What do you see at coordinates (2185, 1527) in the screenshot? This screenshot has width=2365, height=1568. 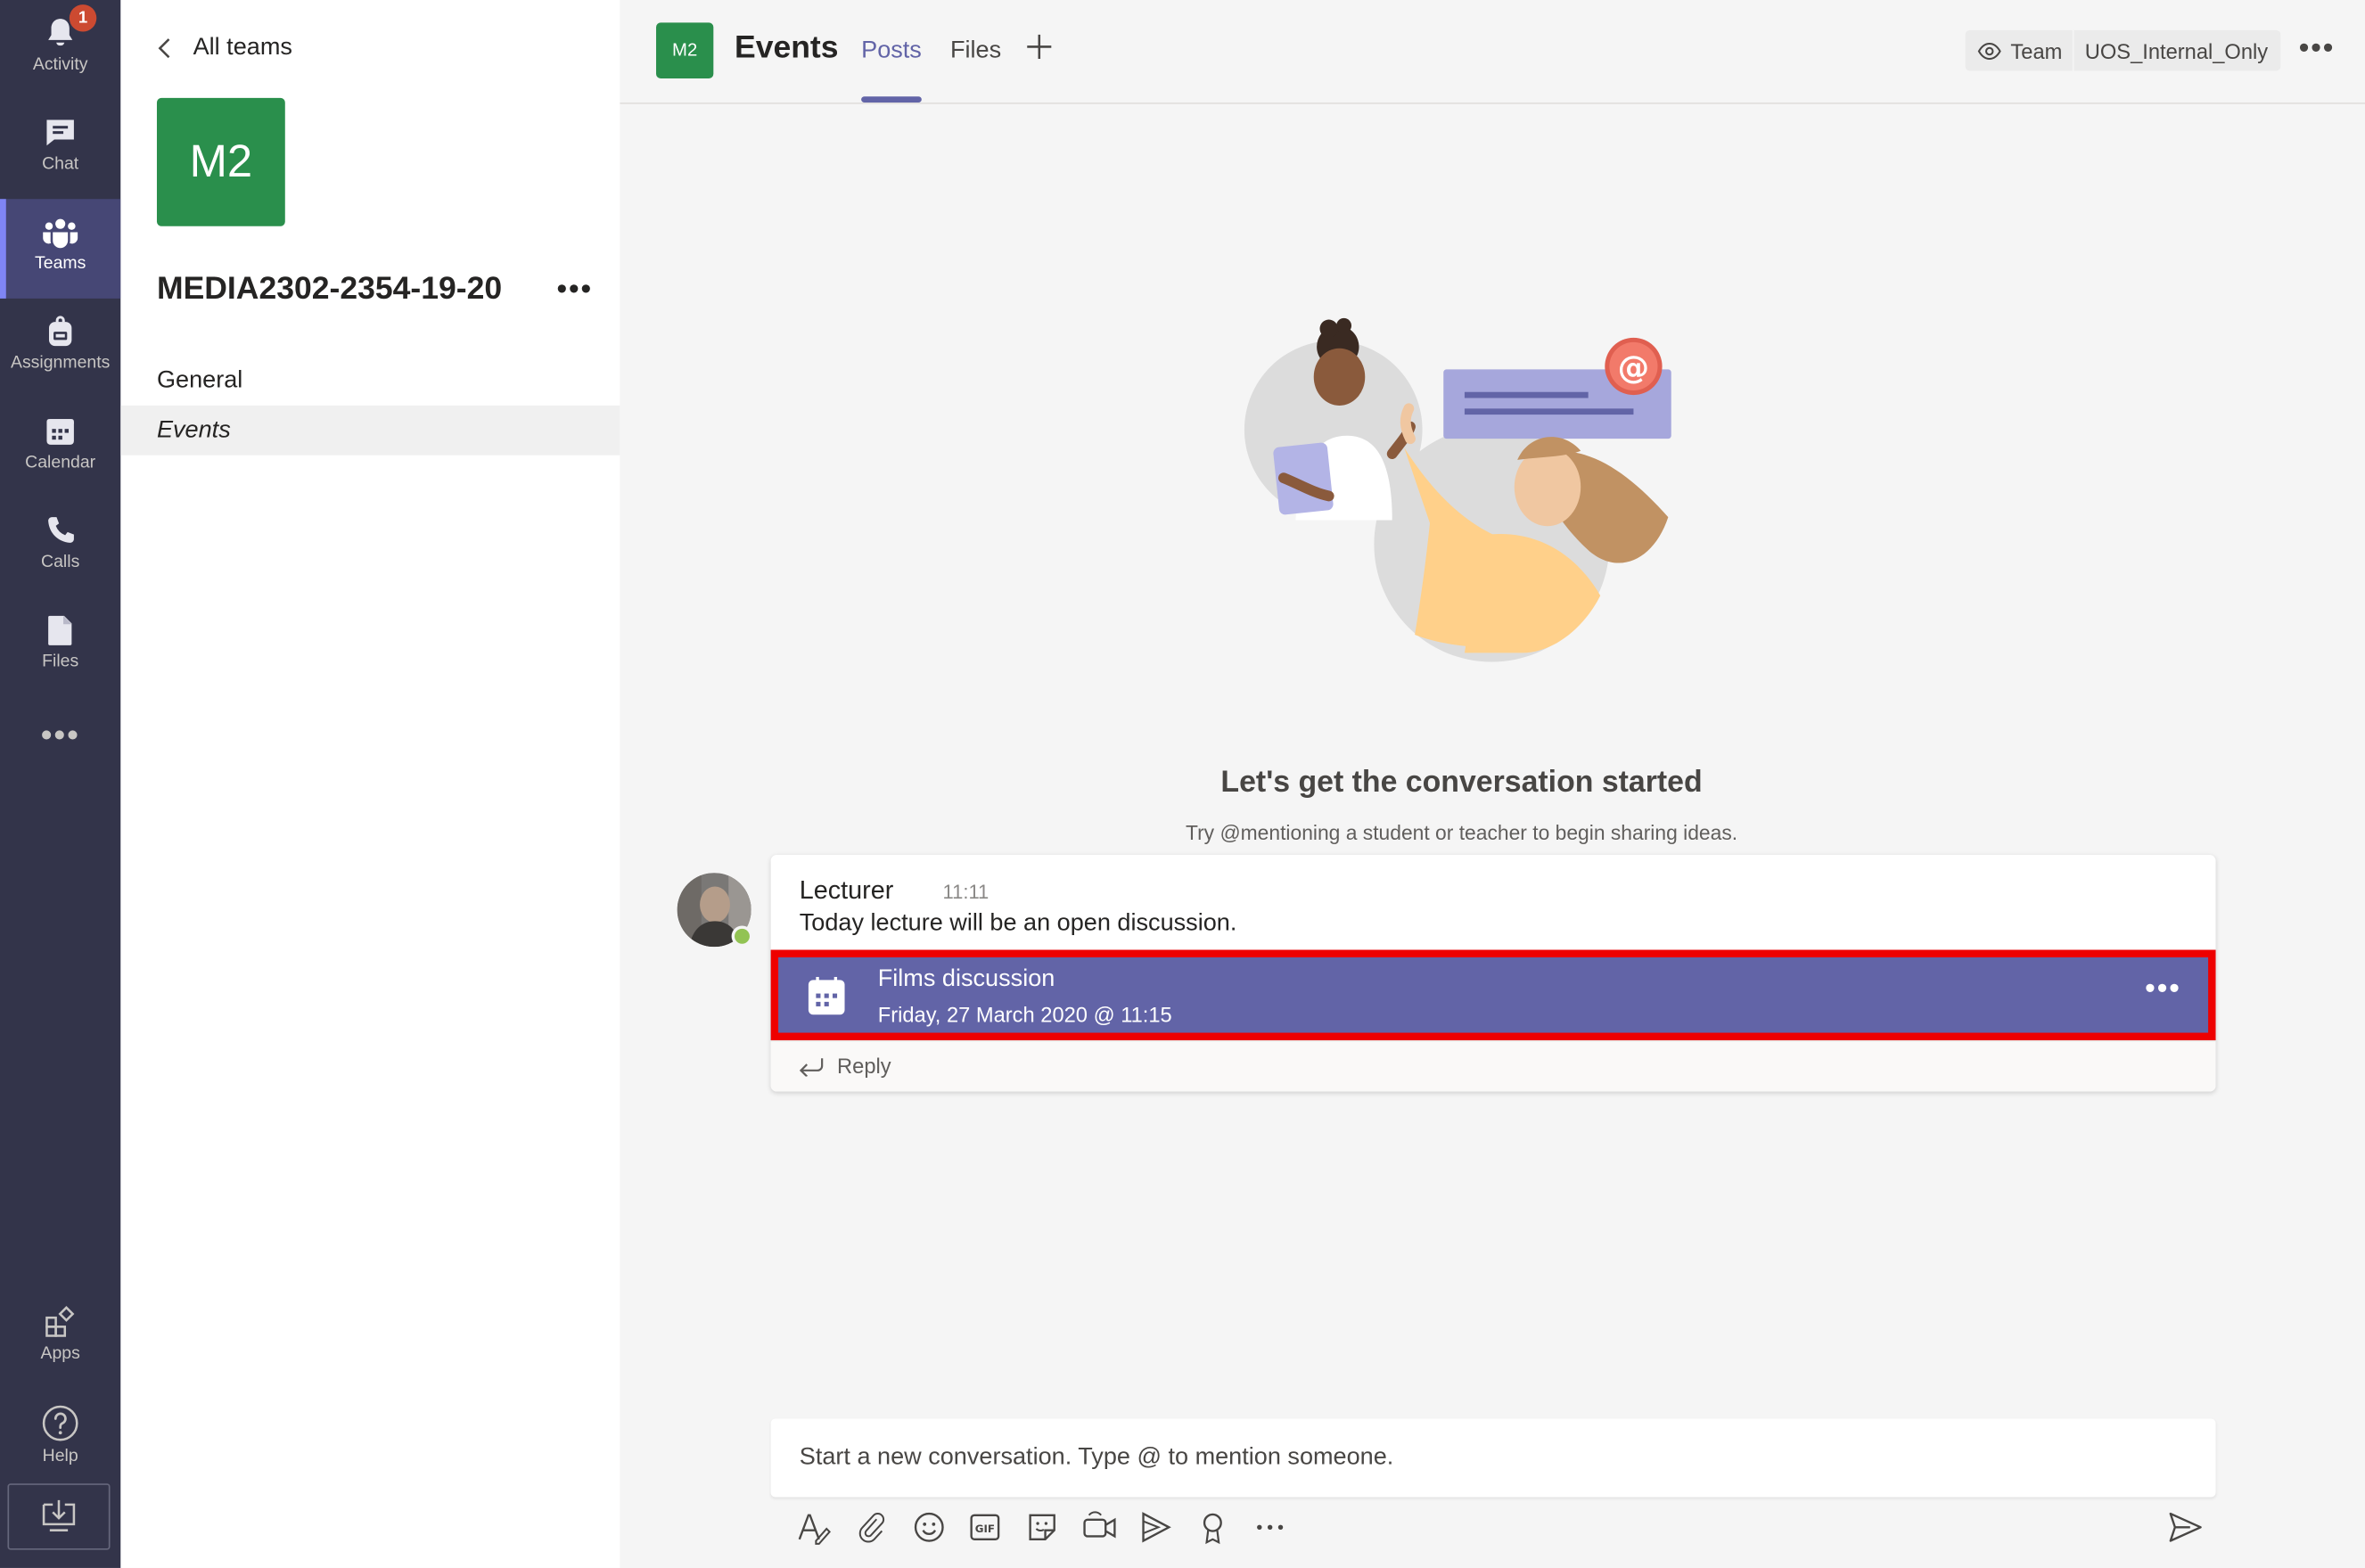 I see `send-icon` at bounding box center [2185, 1527].